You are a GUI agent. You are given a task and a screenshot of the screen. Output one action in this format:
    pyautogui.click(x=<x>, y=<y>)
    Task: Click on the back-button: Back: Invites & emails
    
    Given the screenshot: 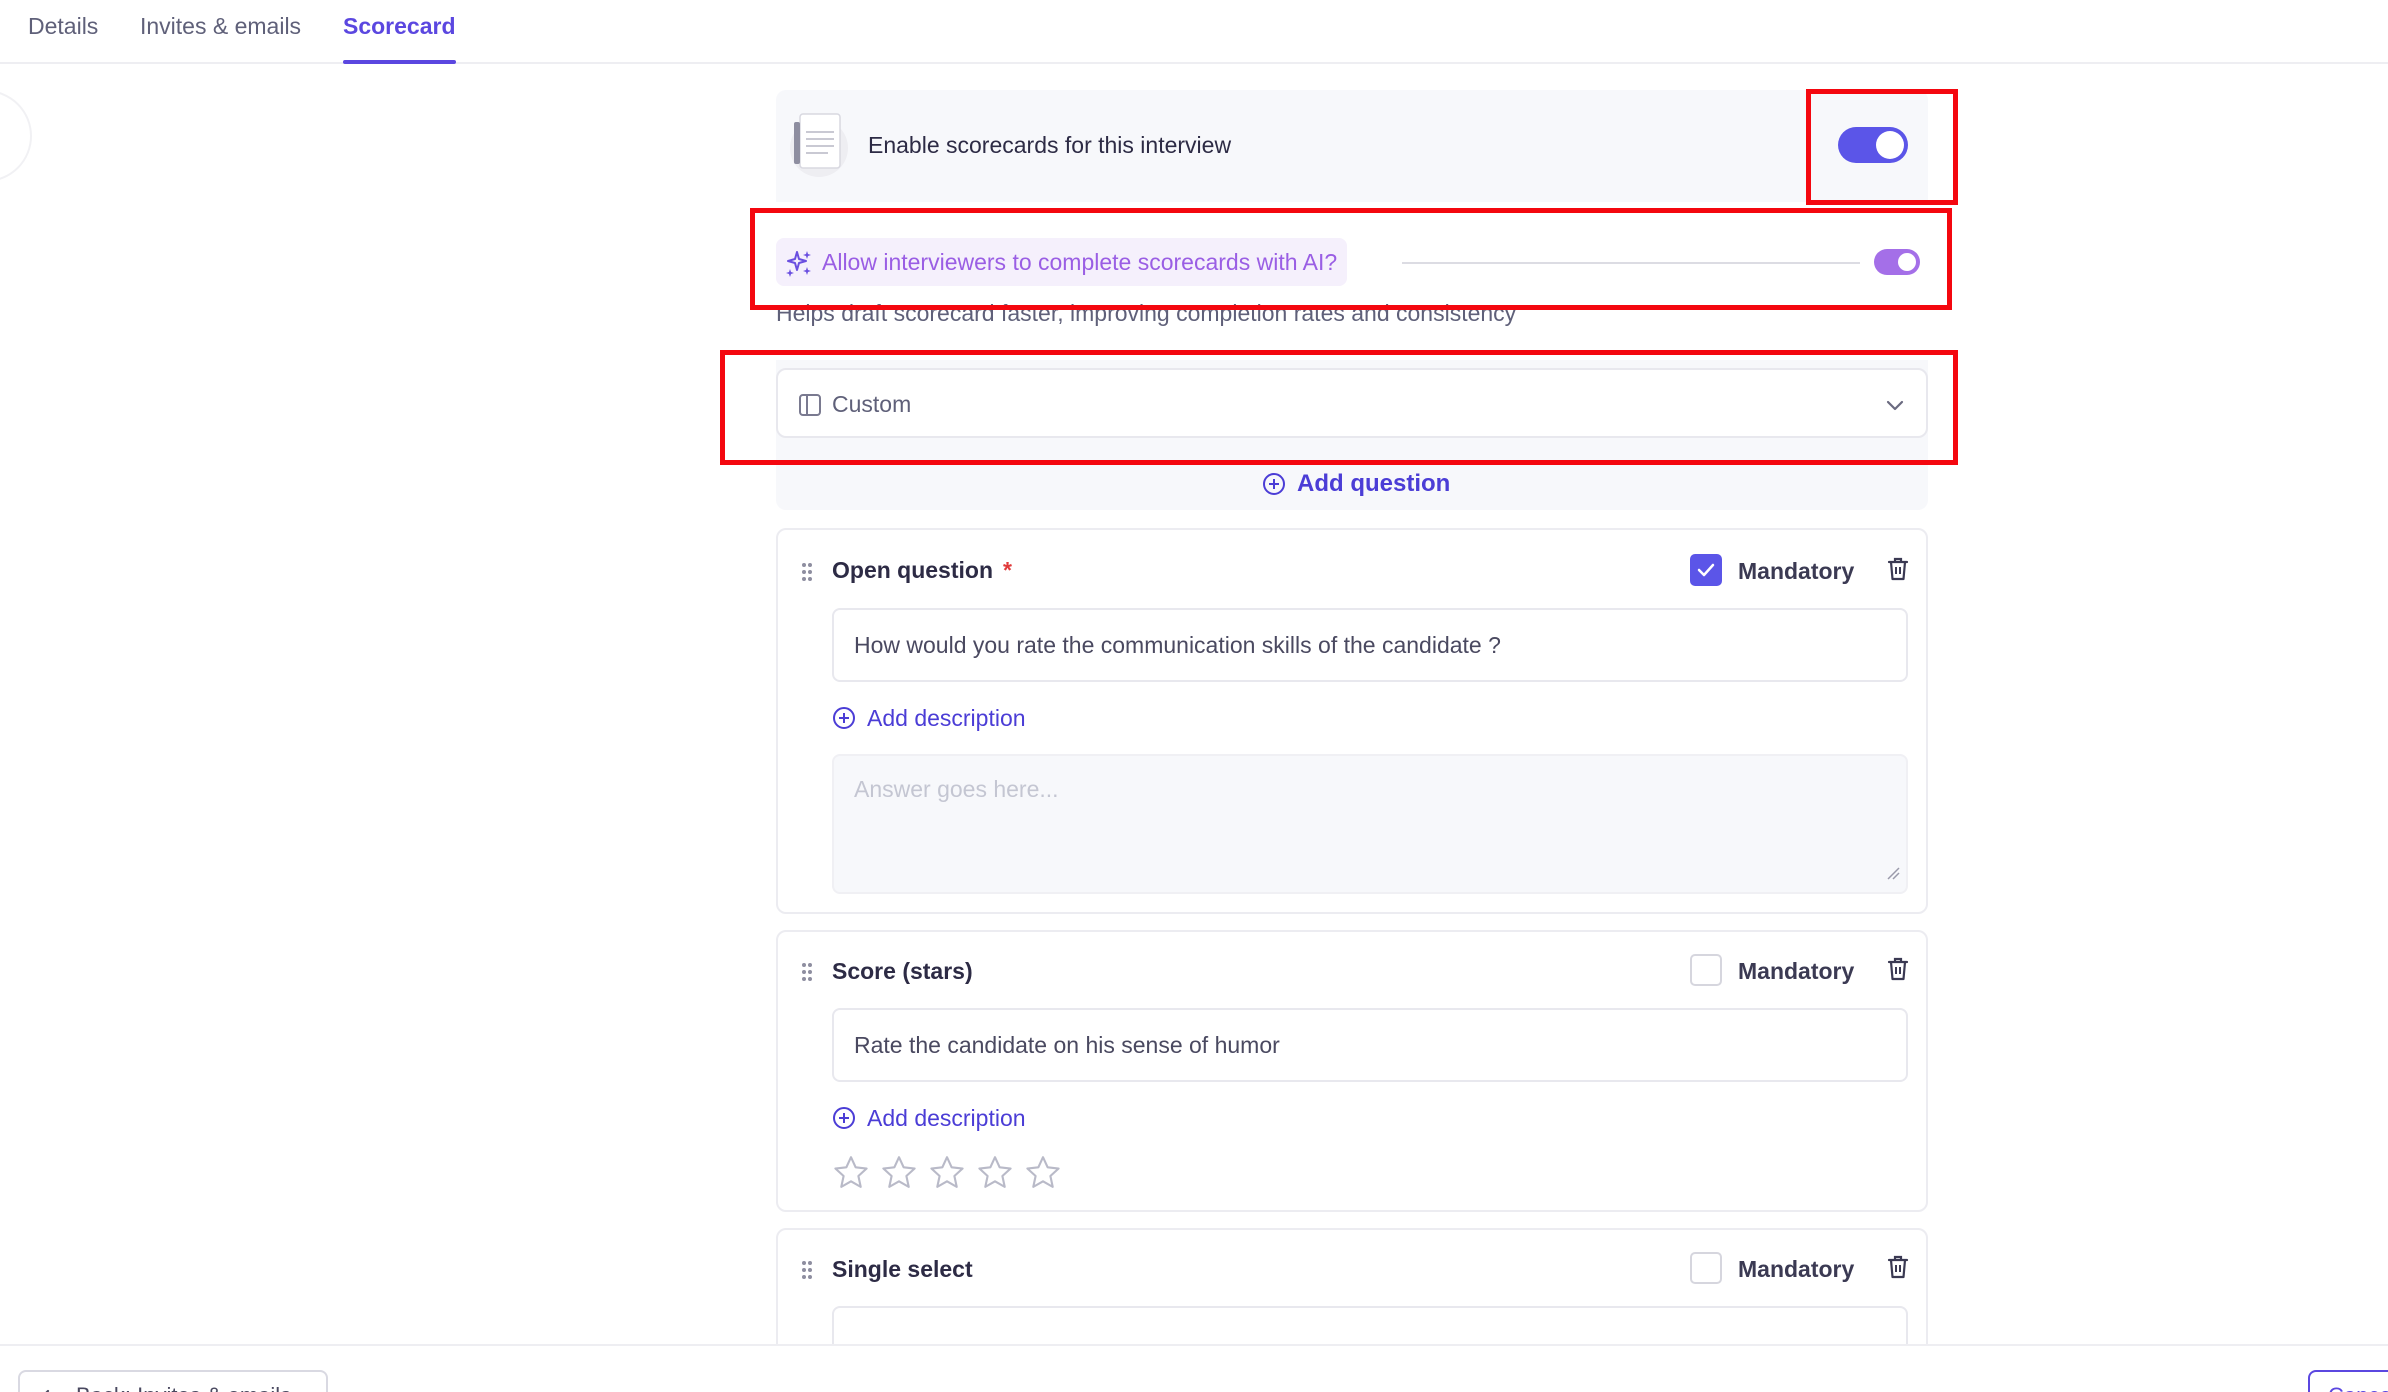 What is the action you would take?
    pyautogui.click(x=173, y=1381)
    